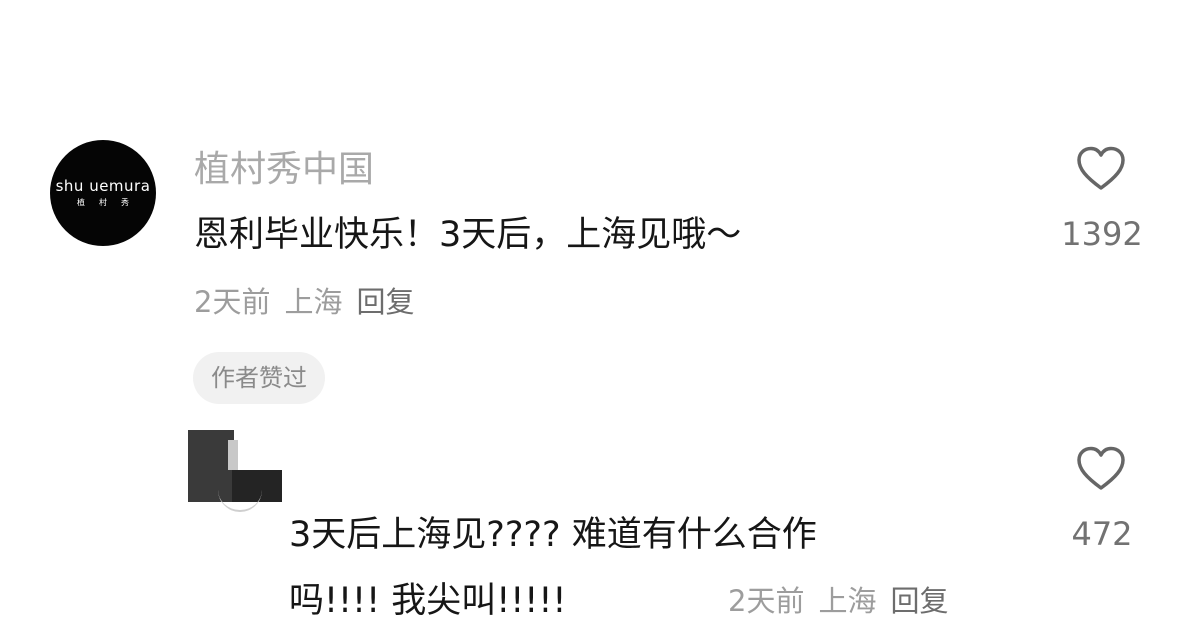 The width and height of the screenshot is (1179, 640). Describe the element at coordinates (313, 302) in the screenshot. I see `comment-location: 上海` at that location.